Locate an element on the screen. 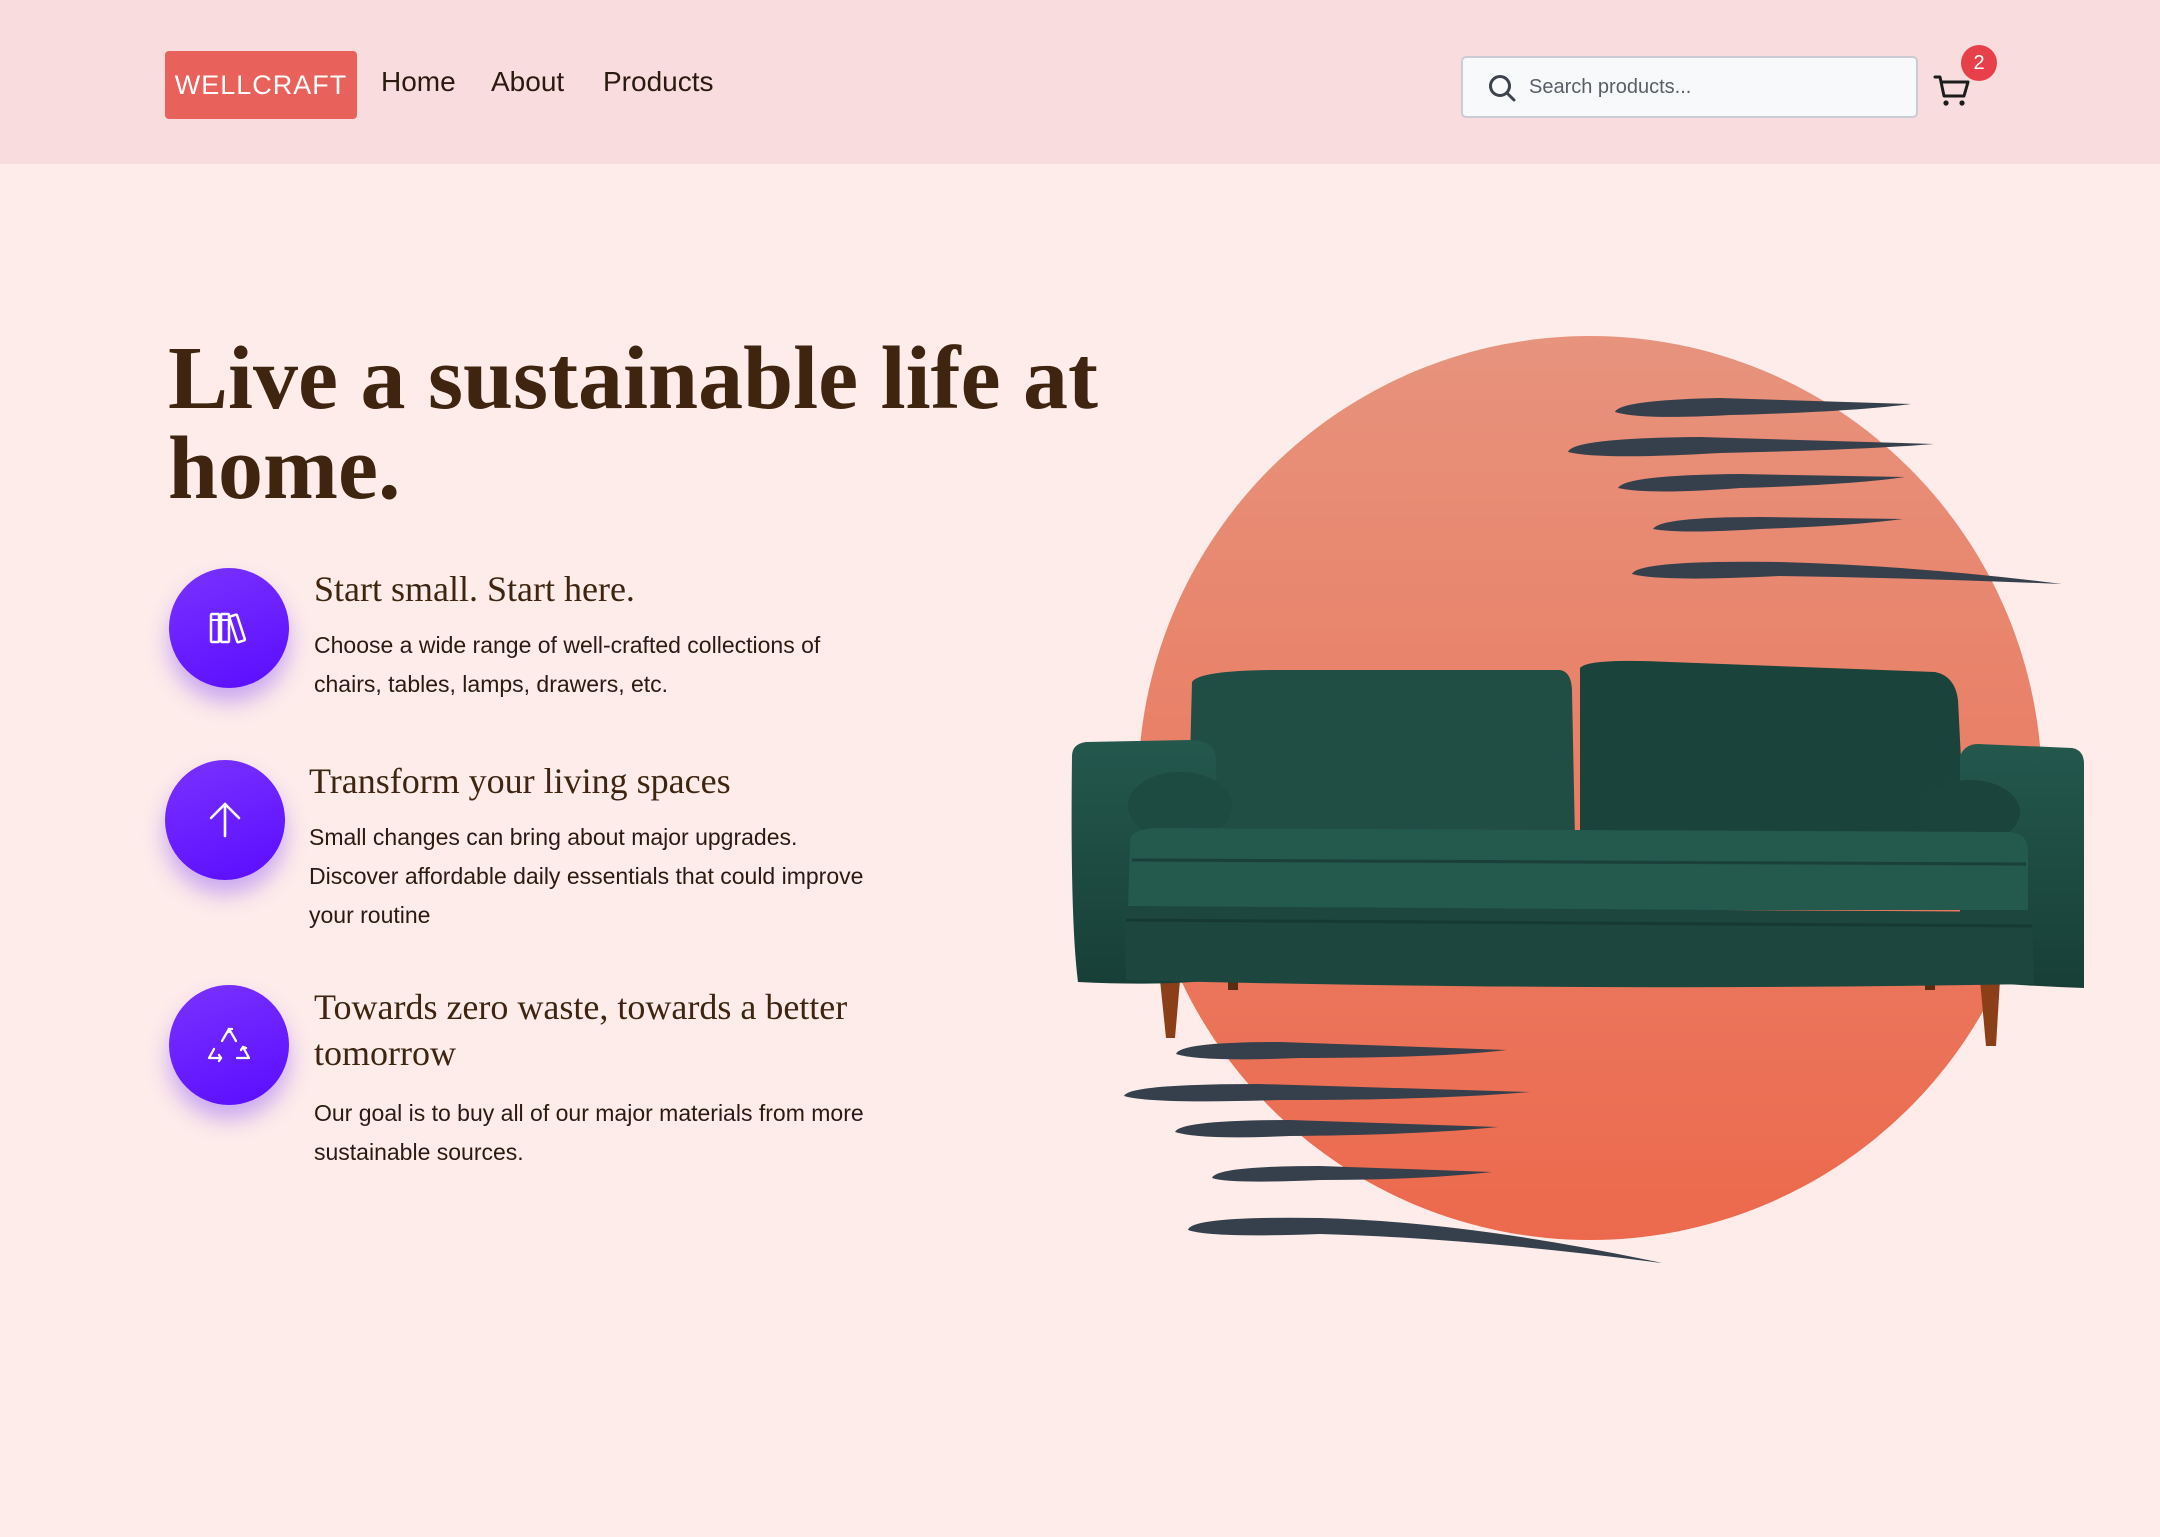 The height and width of the screenshot is (1537, 2160). site-header: WELLCRAFT Home About Products 2 is located at coordinates (1080, 82).